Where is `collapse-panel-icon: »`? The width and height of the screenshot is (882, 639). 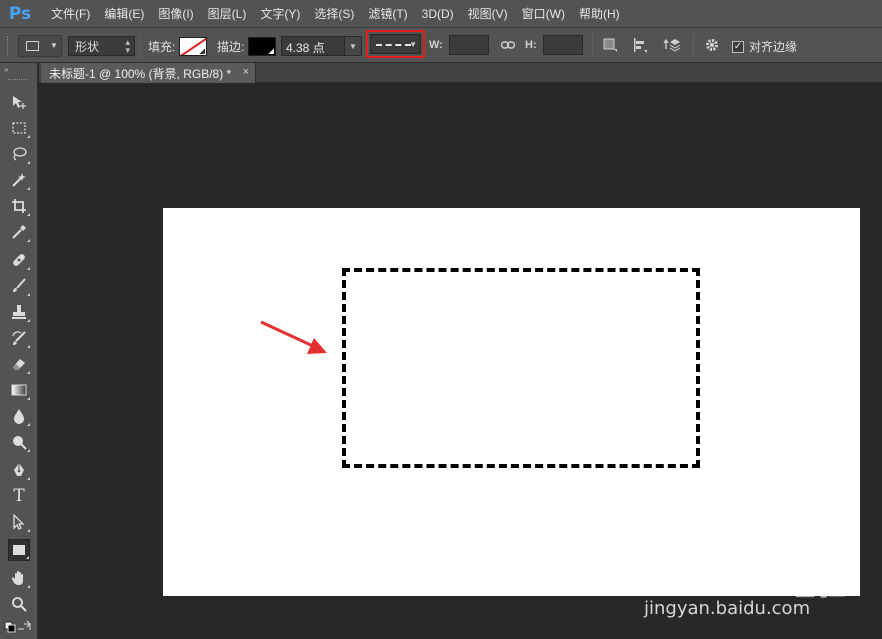 collapse-panel-icon: » is located at coordinates (6, 69).